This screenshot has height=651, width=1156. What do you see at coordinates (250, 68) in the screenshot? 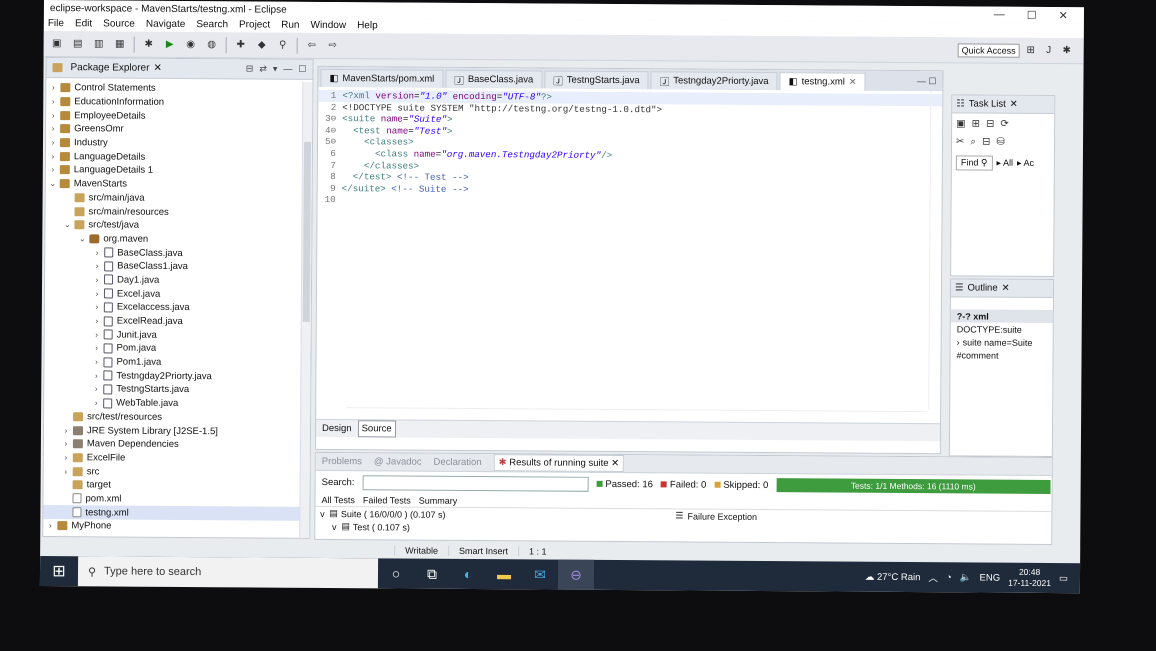
I see `collapse-all-icon: ⊟` at bounding box center [250, 68].